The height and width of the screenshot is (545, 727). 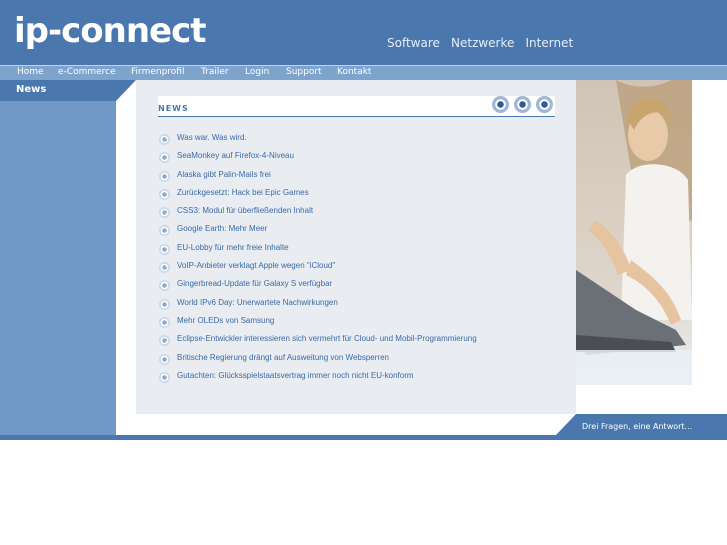 What do you see at coordinates (358, 324) in the screenshot?
I see `news-list-item: Mehr OLEDs von Samsung` at bounding box center [358, 324].